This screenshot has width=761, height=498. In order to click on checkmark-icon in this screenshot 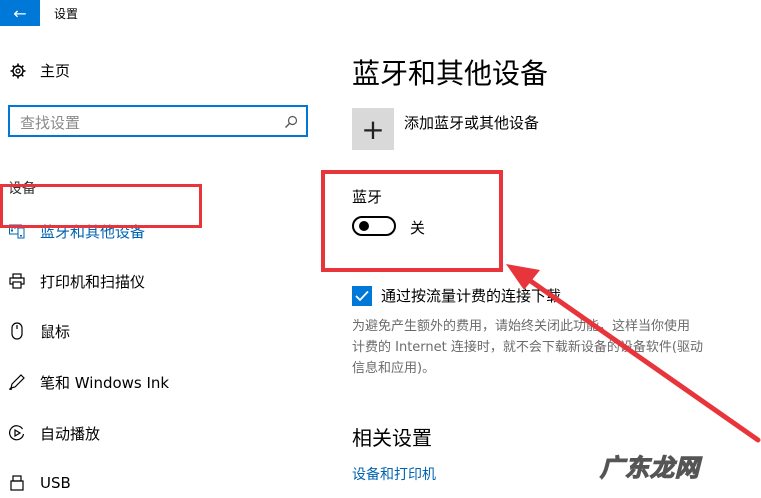, I will do `click(362, 295)`.